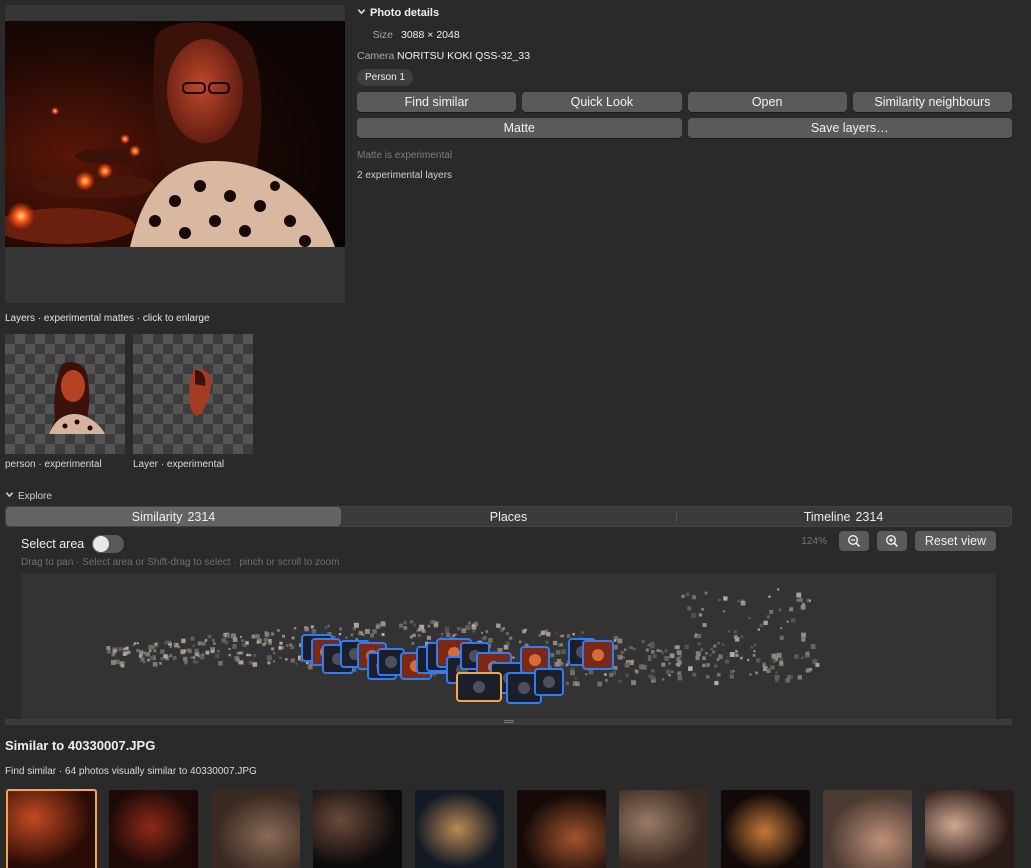 Image resolution: width=1031 pixels, height=868 pixels. What do you see at coordinates (508, 516) in the screenshot?
I see `tab-places: Places` at bounding box center [508, 516].